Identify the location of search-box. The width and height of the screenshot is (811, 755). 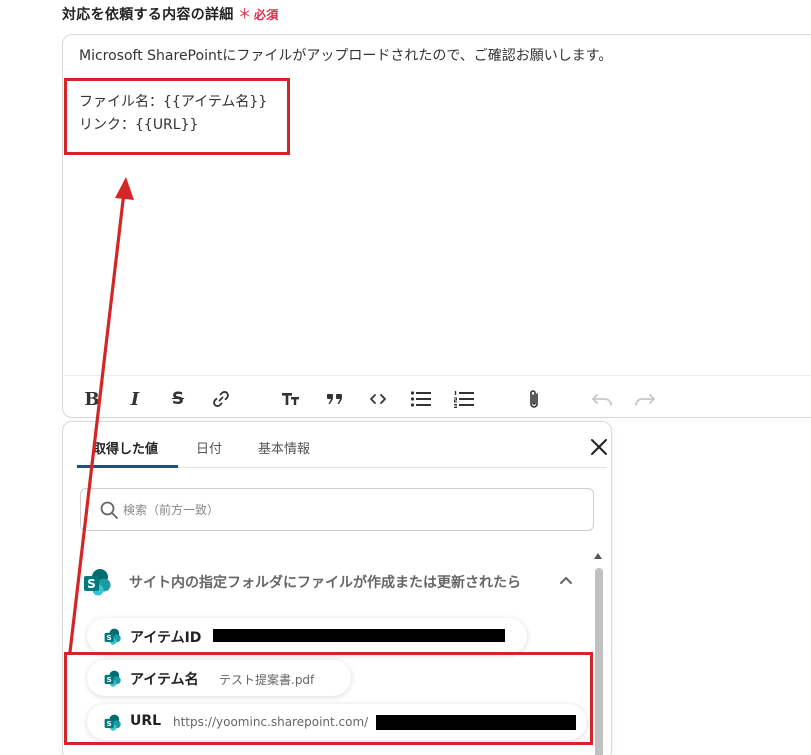
(337, 509).